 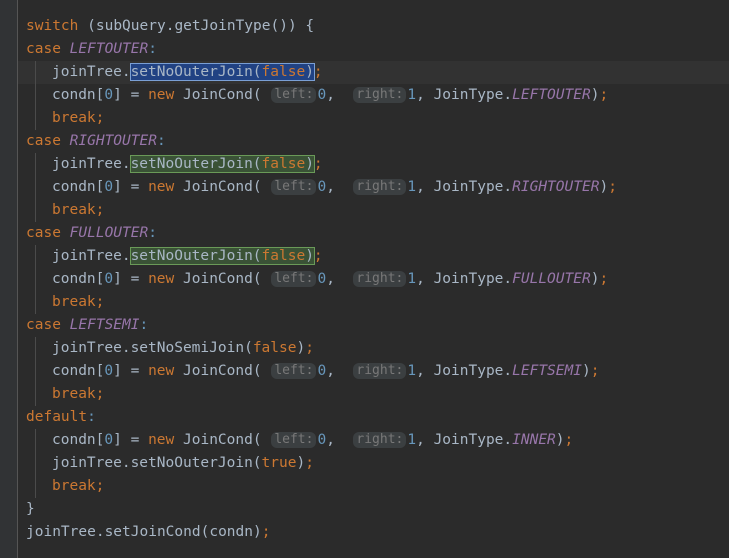 What do you see at coordinates (152, 532) in the screenshot?
I see `token-method: setJoinCond` at bounding box center [152, 532].